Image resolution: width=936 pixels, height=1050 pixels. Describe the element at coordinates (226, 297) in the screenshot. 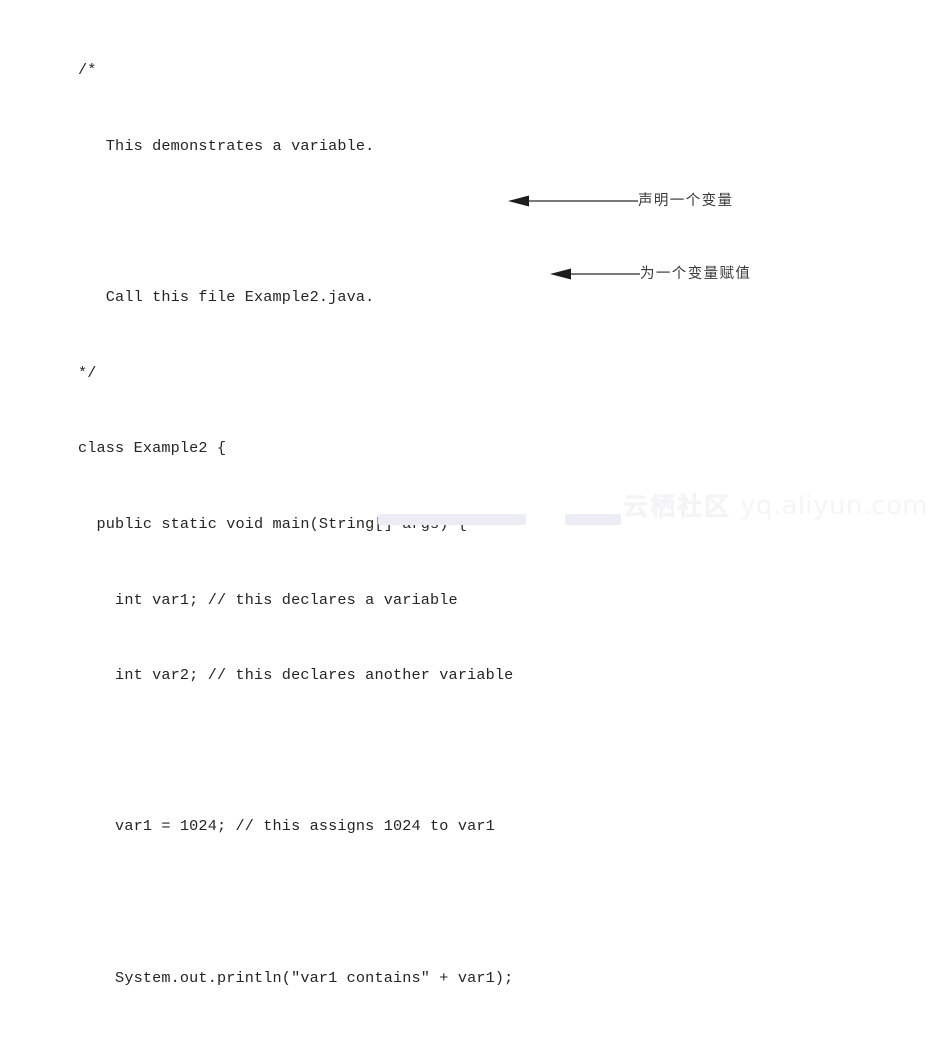

I see `code-line: Call this file Example2.java.` at that location.